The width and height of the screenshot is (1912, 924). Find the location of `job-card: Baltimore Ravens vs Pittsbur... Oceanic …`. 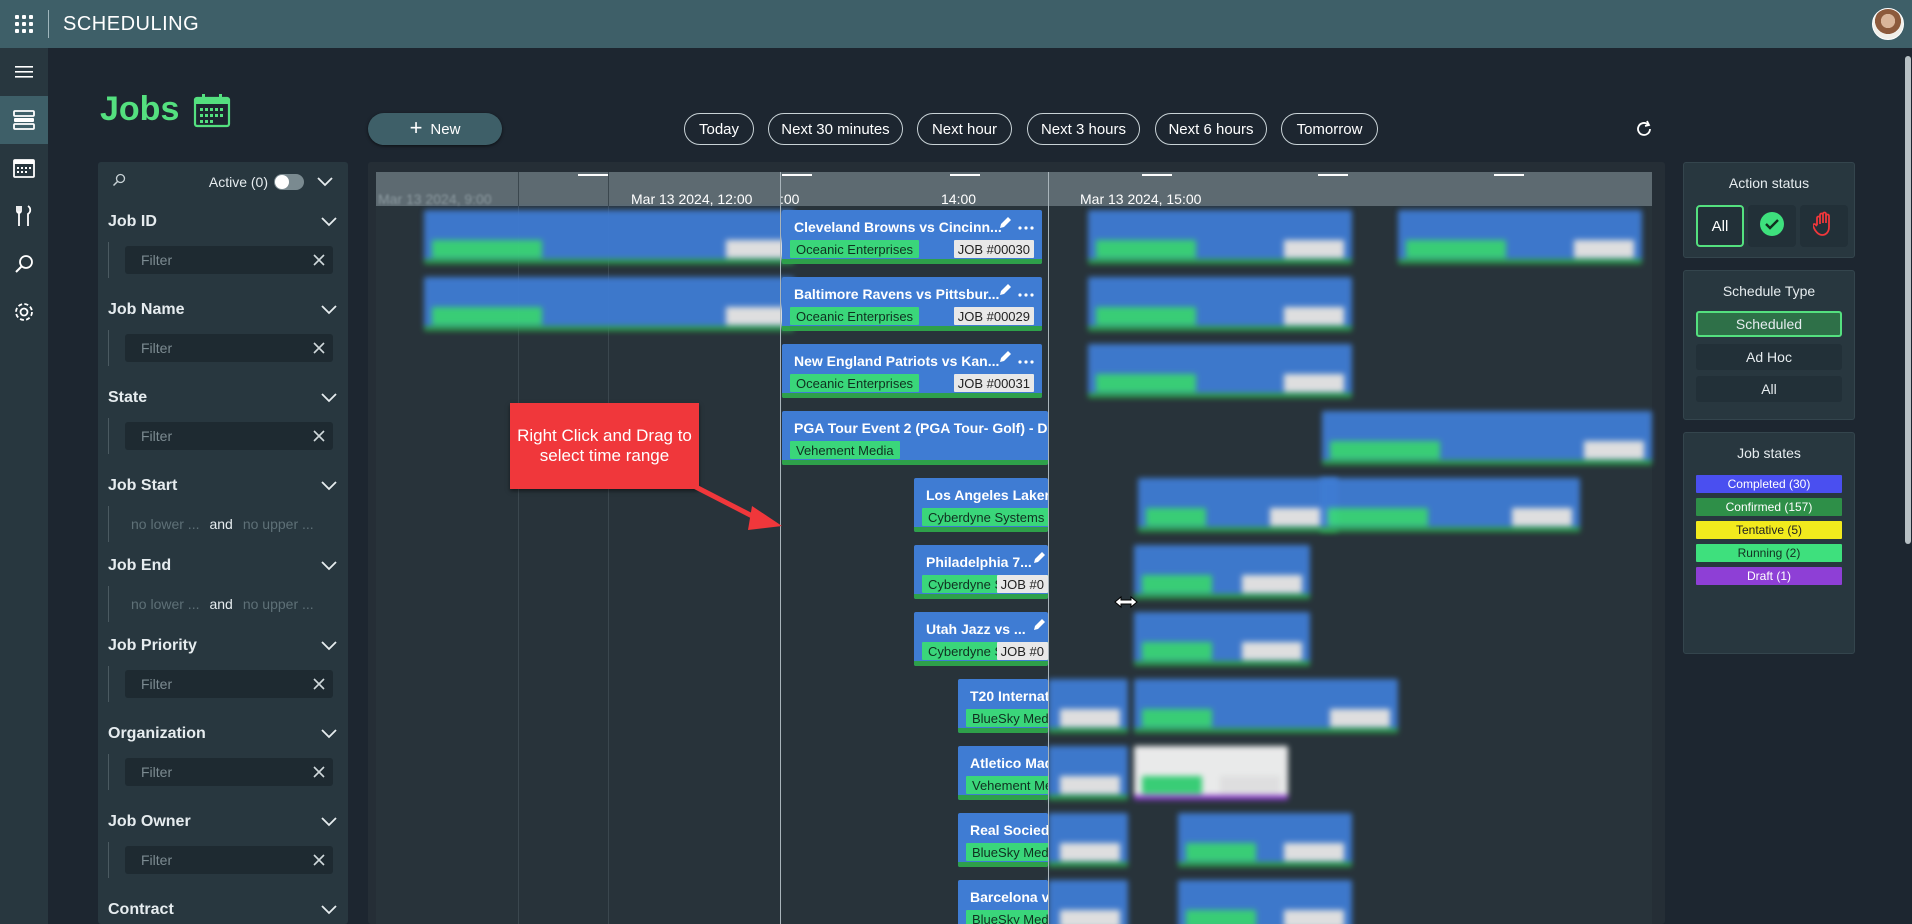

job-card: Baltimore Ravens vs Pittsbur... Oceanic … is located at coordinates (912, 304).